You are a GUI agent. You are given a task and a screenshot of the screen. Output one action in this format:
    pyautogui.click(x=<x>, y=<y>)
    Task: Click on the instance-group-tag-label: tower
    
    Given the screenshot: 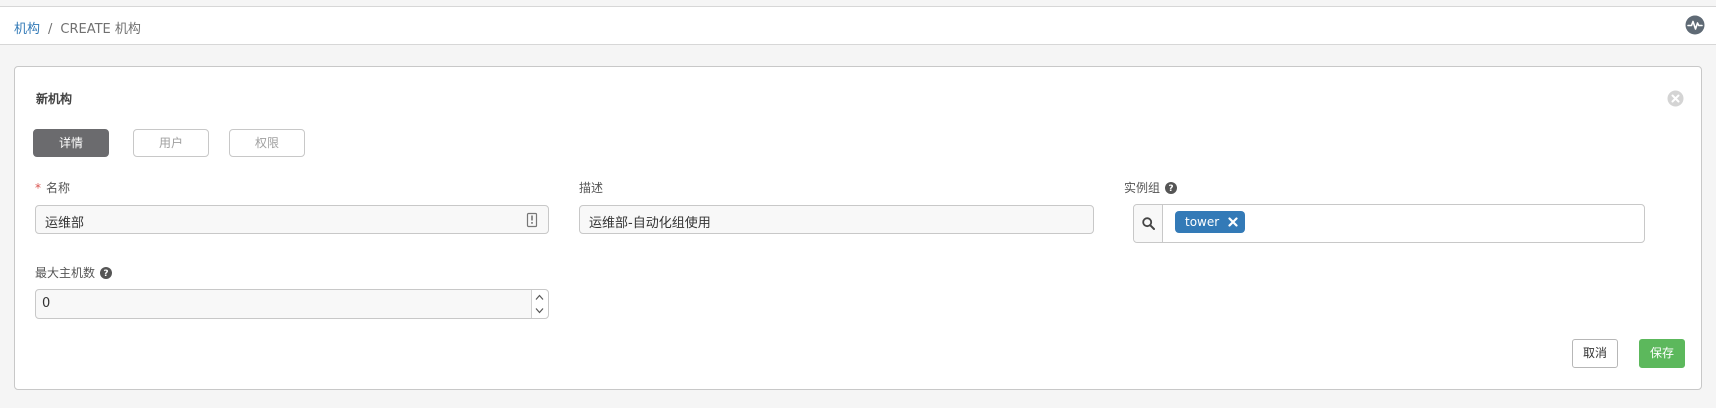 What is the action you would take?
    pyautogui.click(x=1202, y=222)
    